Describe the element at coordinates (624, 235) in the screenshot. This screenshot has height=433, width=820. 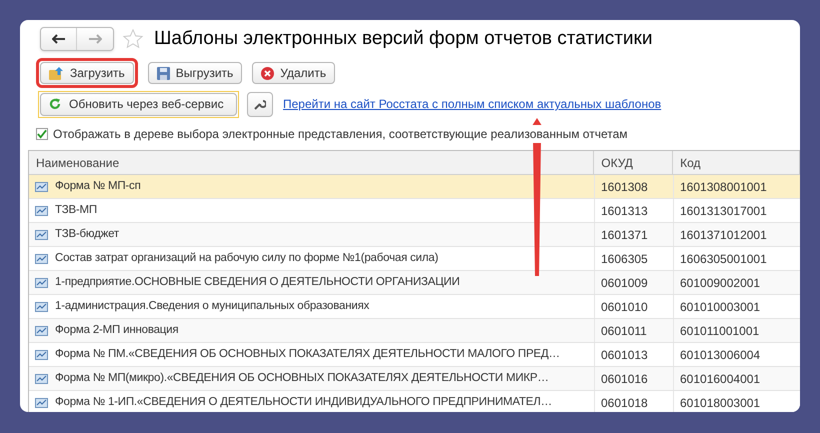
I see `table-cell-text: 1601371` at that location.